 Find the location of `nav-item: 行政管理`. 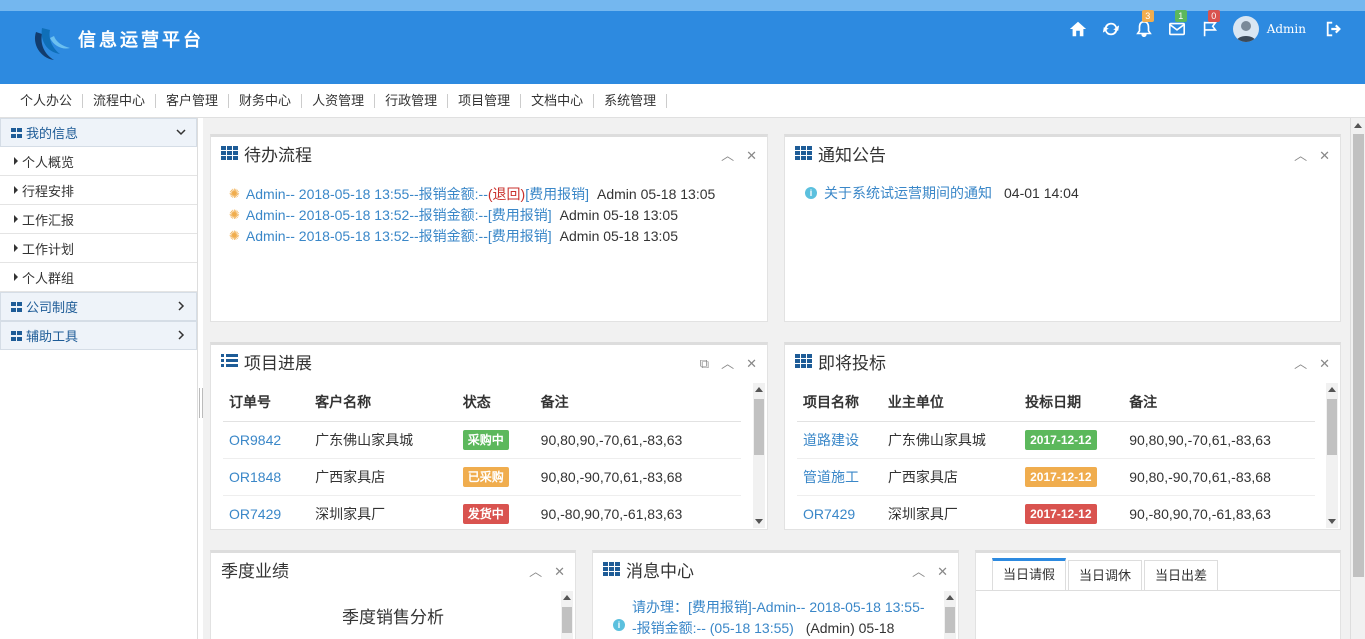

nav-item: 行政管理 is located at coordinates (412, 100).